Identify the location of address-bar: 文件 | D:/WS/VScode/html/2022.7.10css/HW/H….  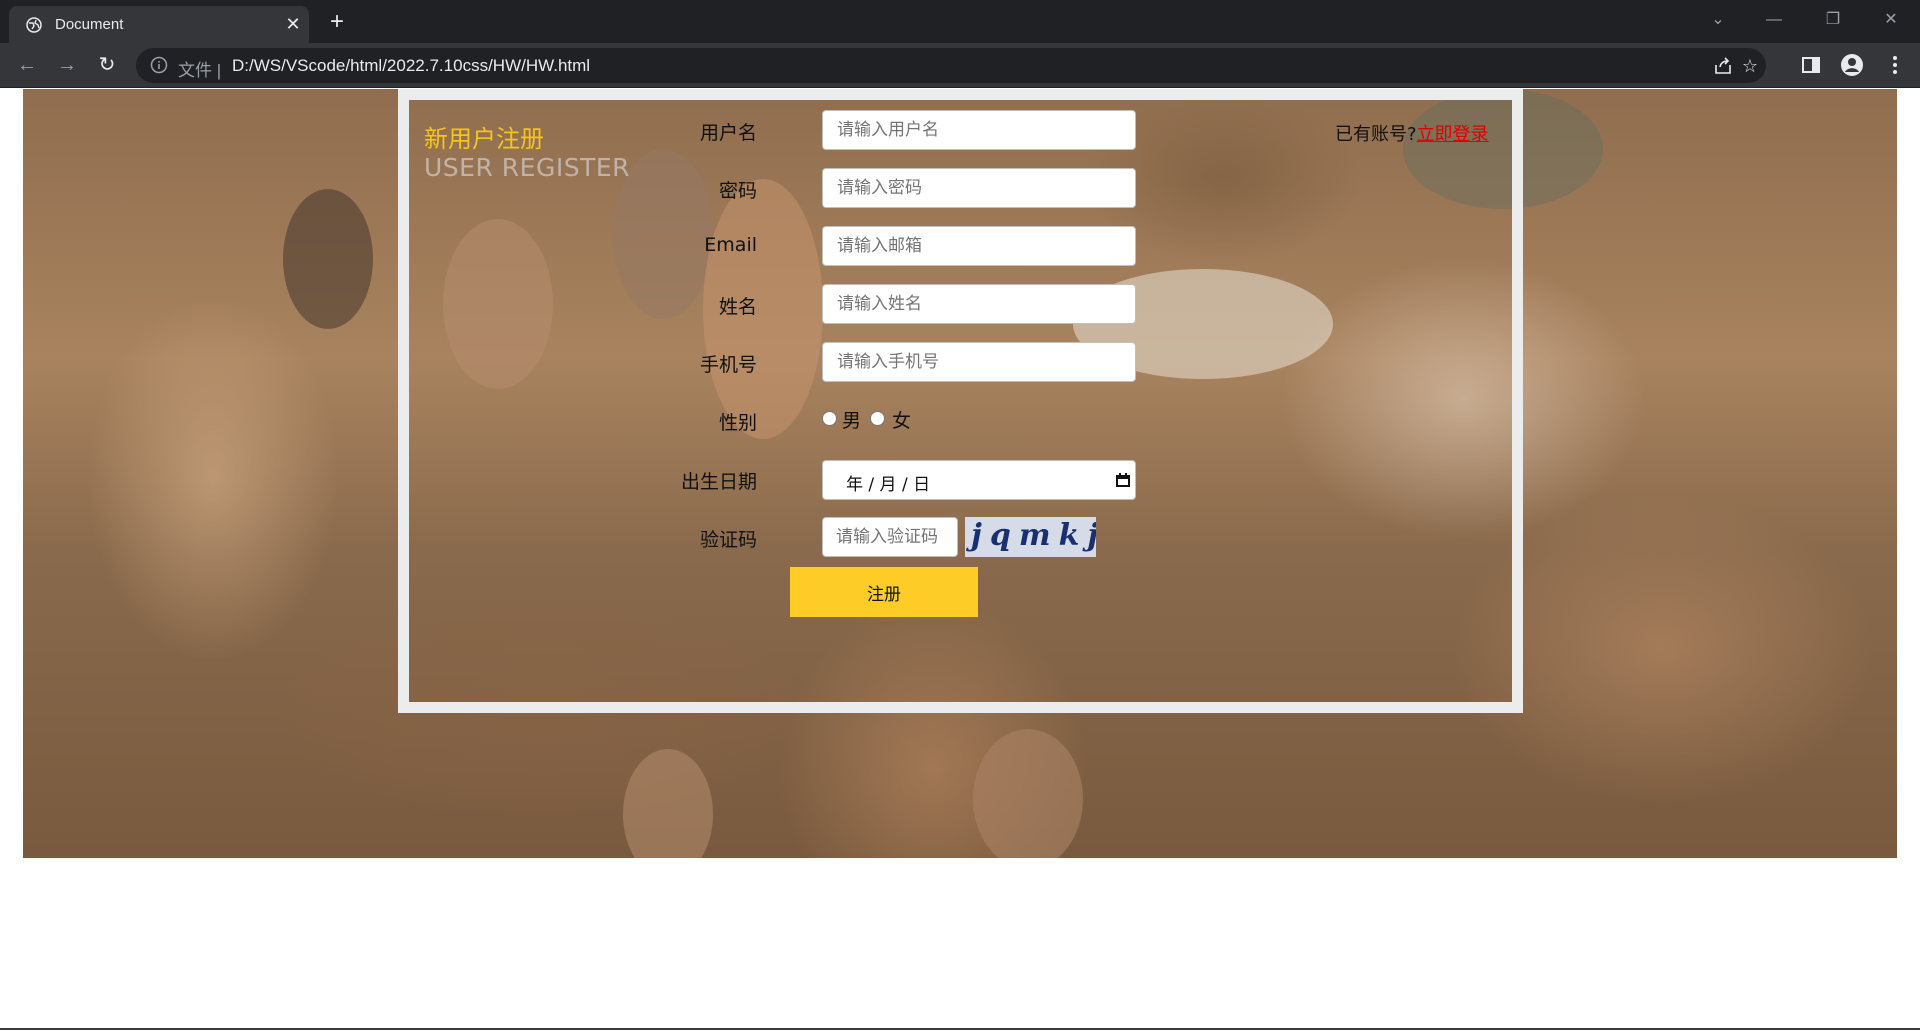
(951, 65).